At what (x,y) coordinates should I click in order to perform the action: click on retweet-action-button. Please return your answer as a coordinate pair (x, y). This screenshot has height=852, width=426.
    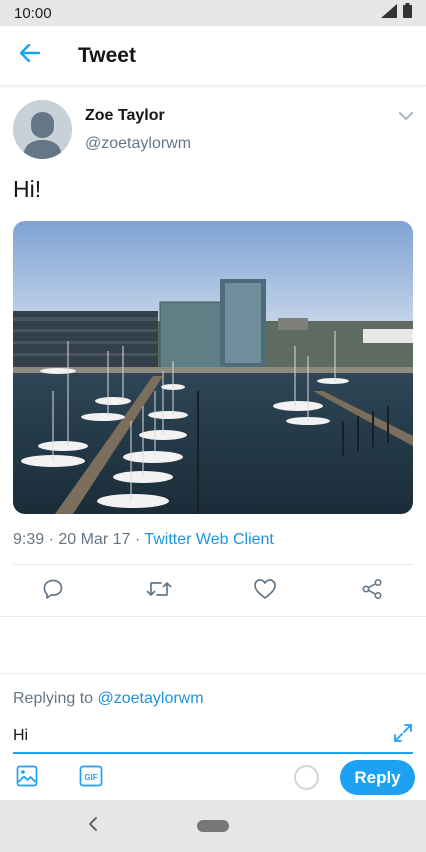
    Looking at the image, I should click on (159, 591).